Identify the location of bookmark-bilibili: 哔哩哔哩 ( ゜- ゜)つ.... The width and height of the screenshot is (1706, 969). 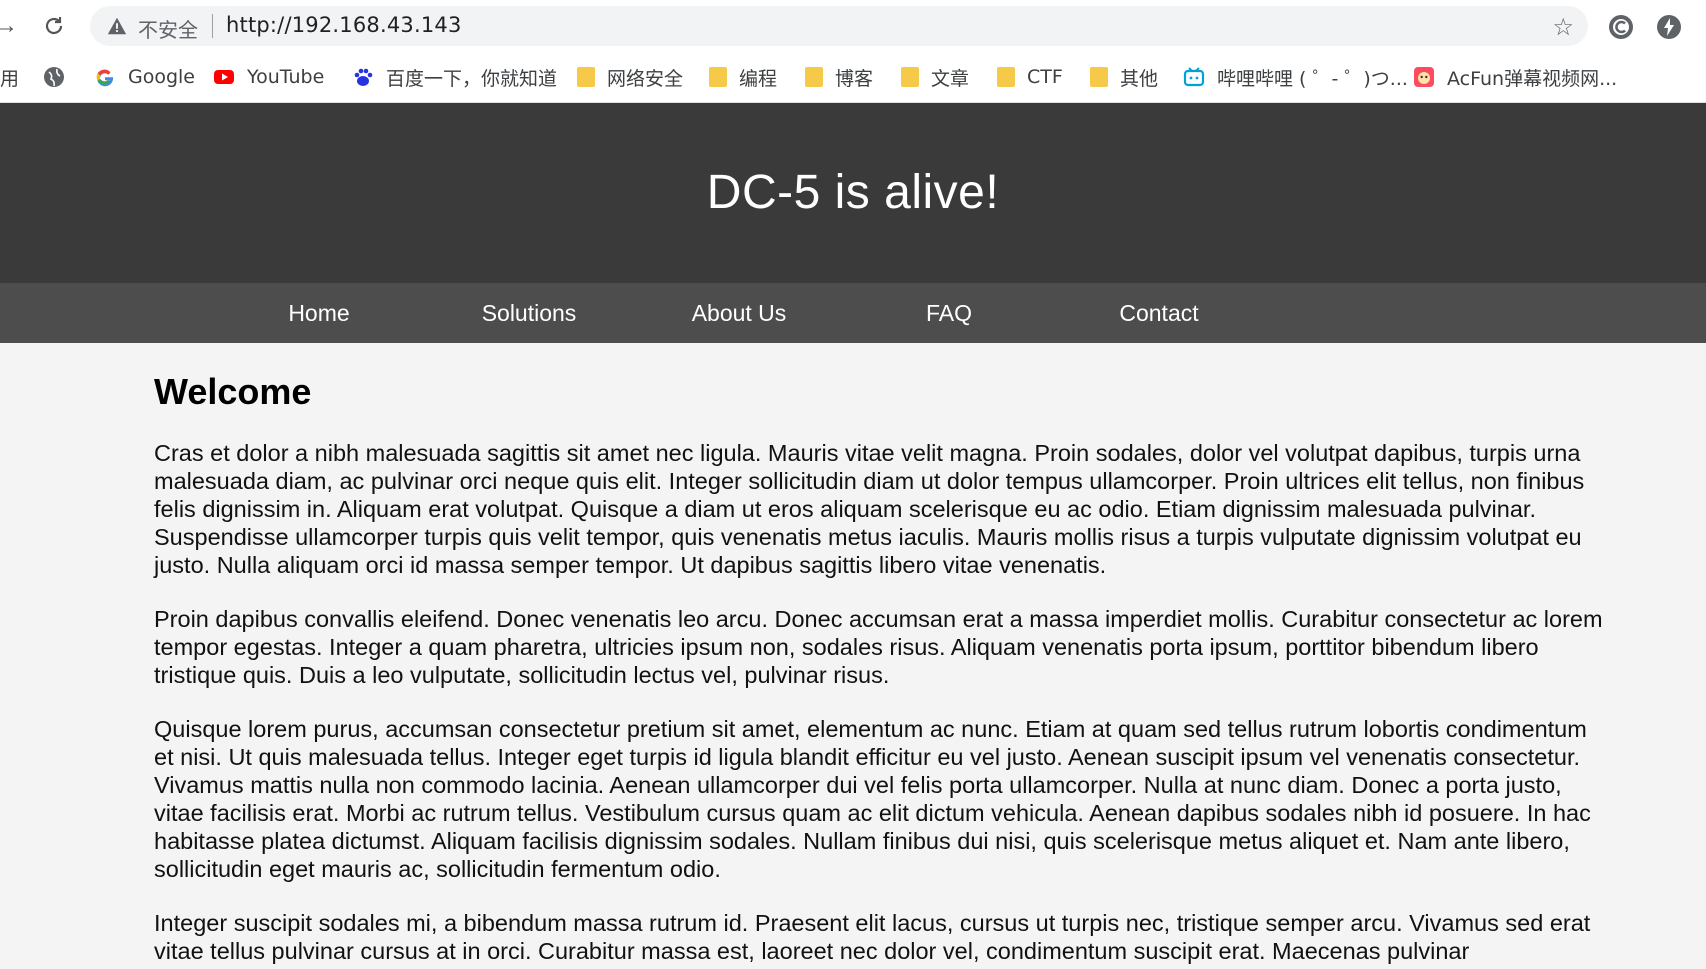
(1295, 77).